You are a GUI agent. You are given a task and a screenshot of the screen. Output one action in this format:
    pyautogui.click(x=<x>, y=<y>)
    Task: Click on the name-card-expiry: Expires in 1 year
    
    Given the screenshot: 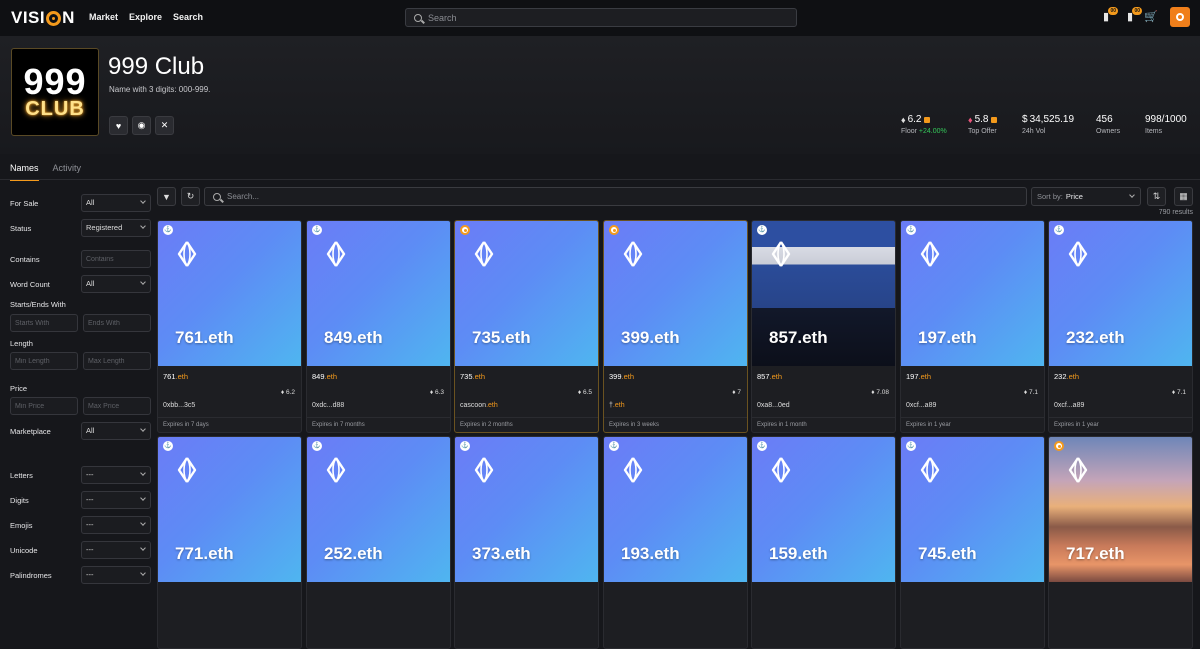 What is the action you would take?
    pyautogui.click(x=972, y=424)
    